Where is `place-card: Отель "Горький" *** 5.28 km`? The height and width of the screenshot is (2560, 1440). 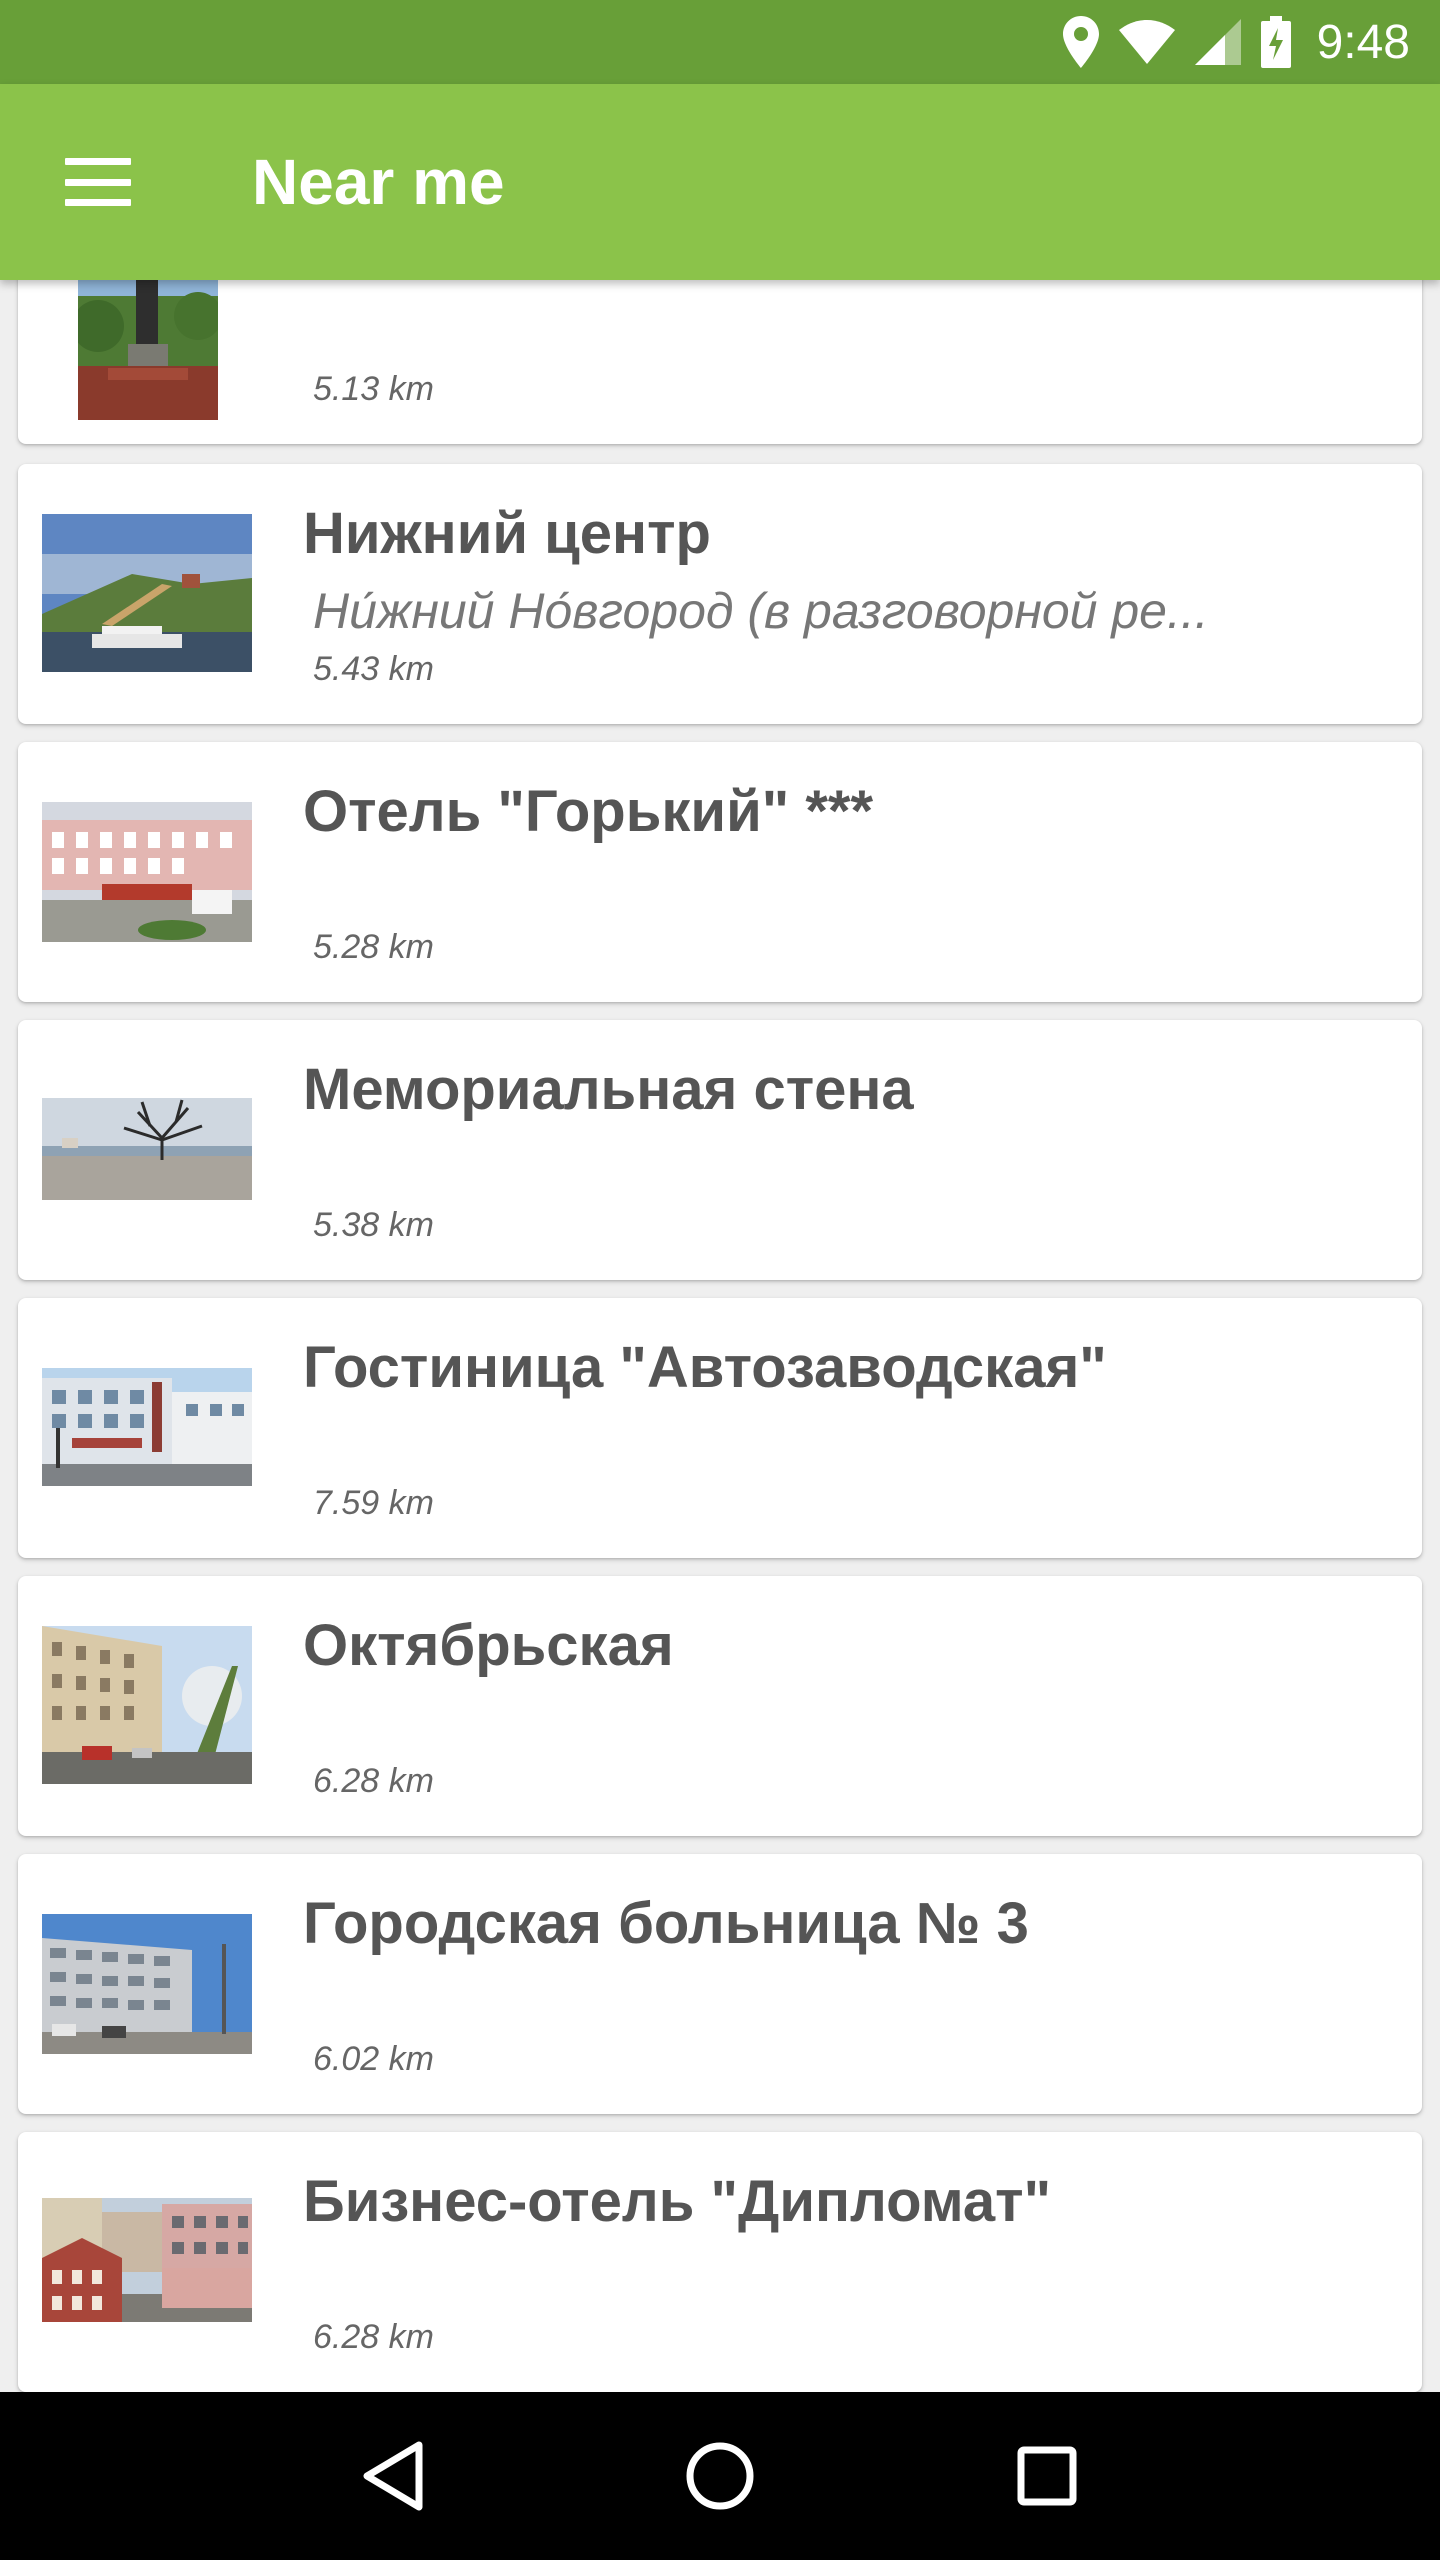
place-card: Отель "Горький" *** 5.28 km is located at coordinates (720, 872).